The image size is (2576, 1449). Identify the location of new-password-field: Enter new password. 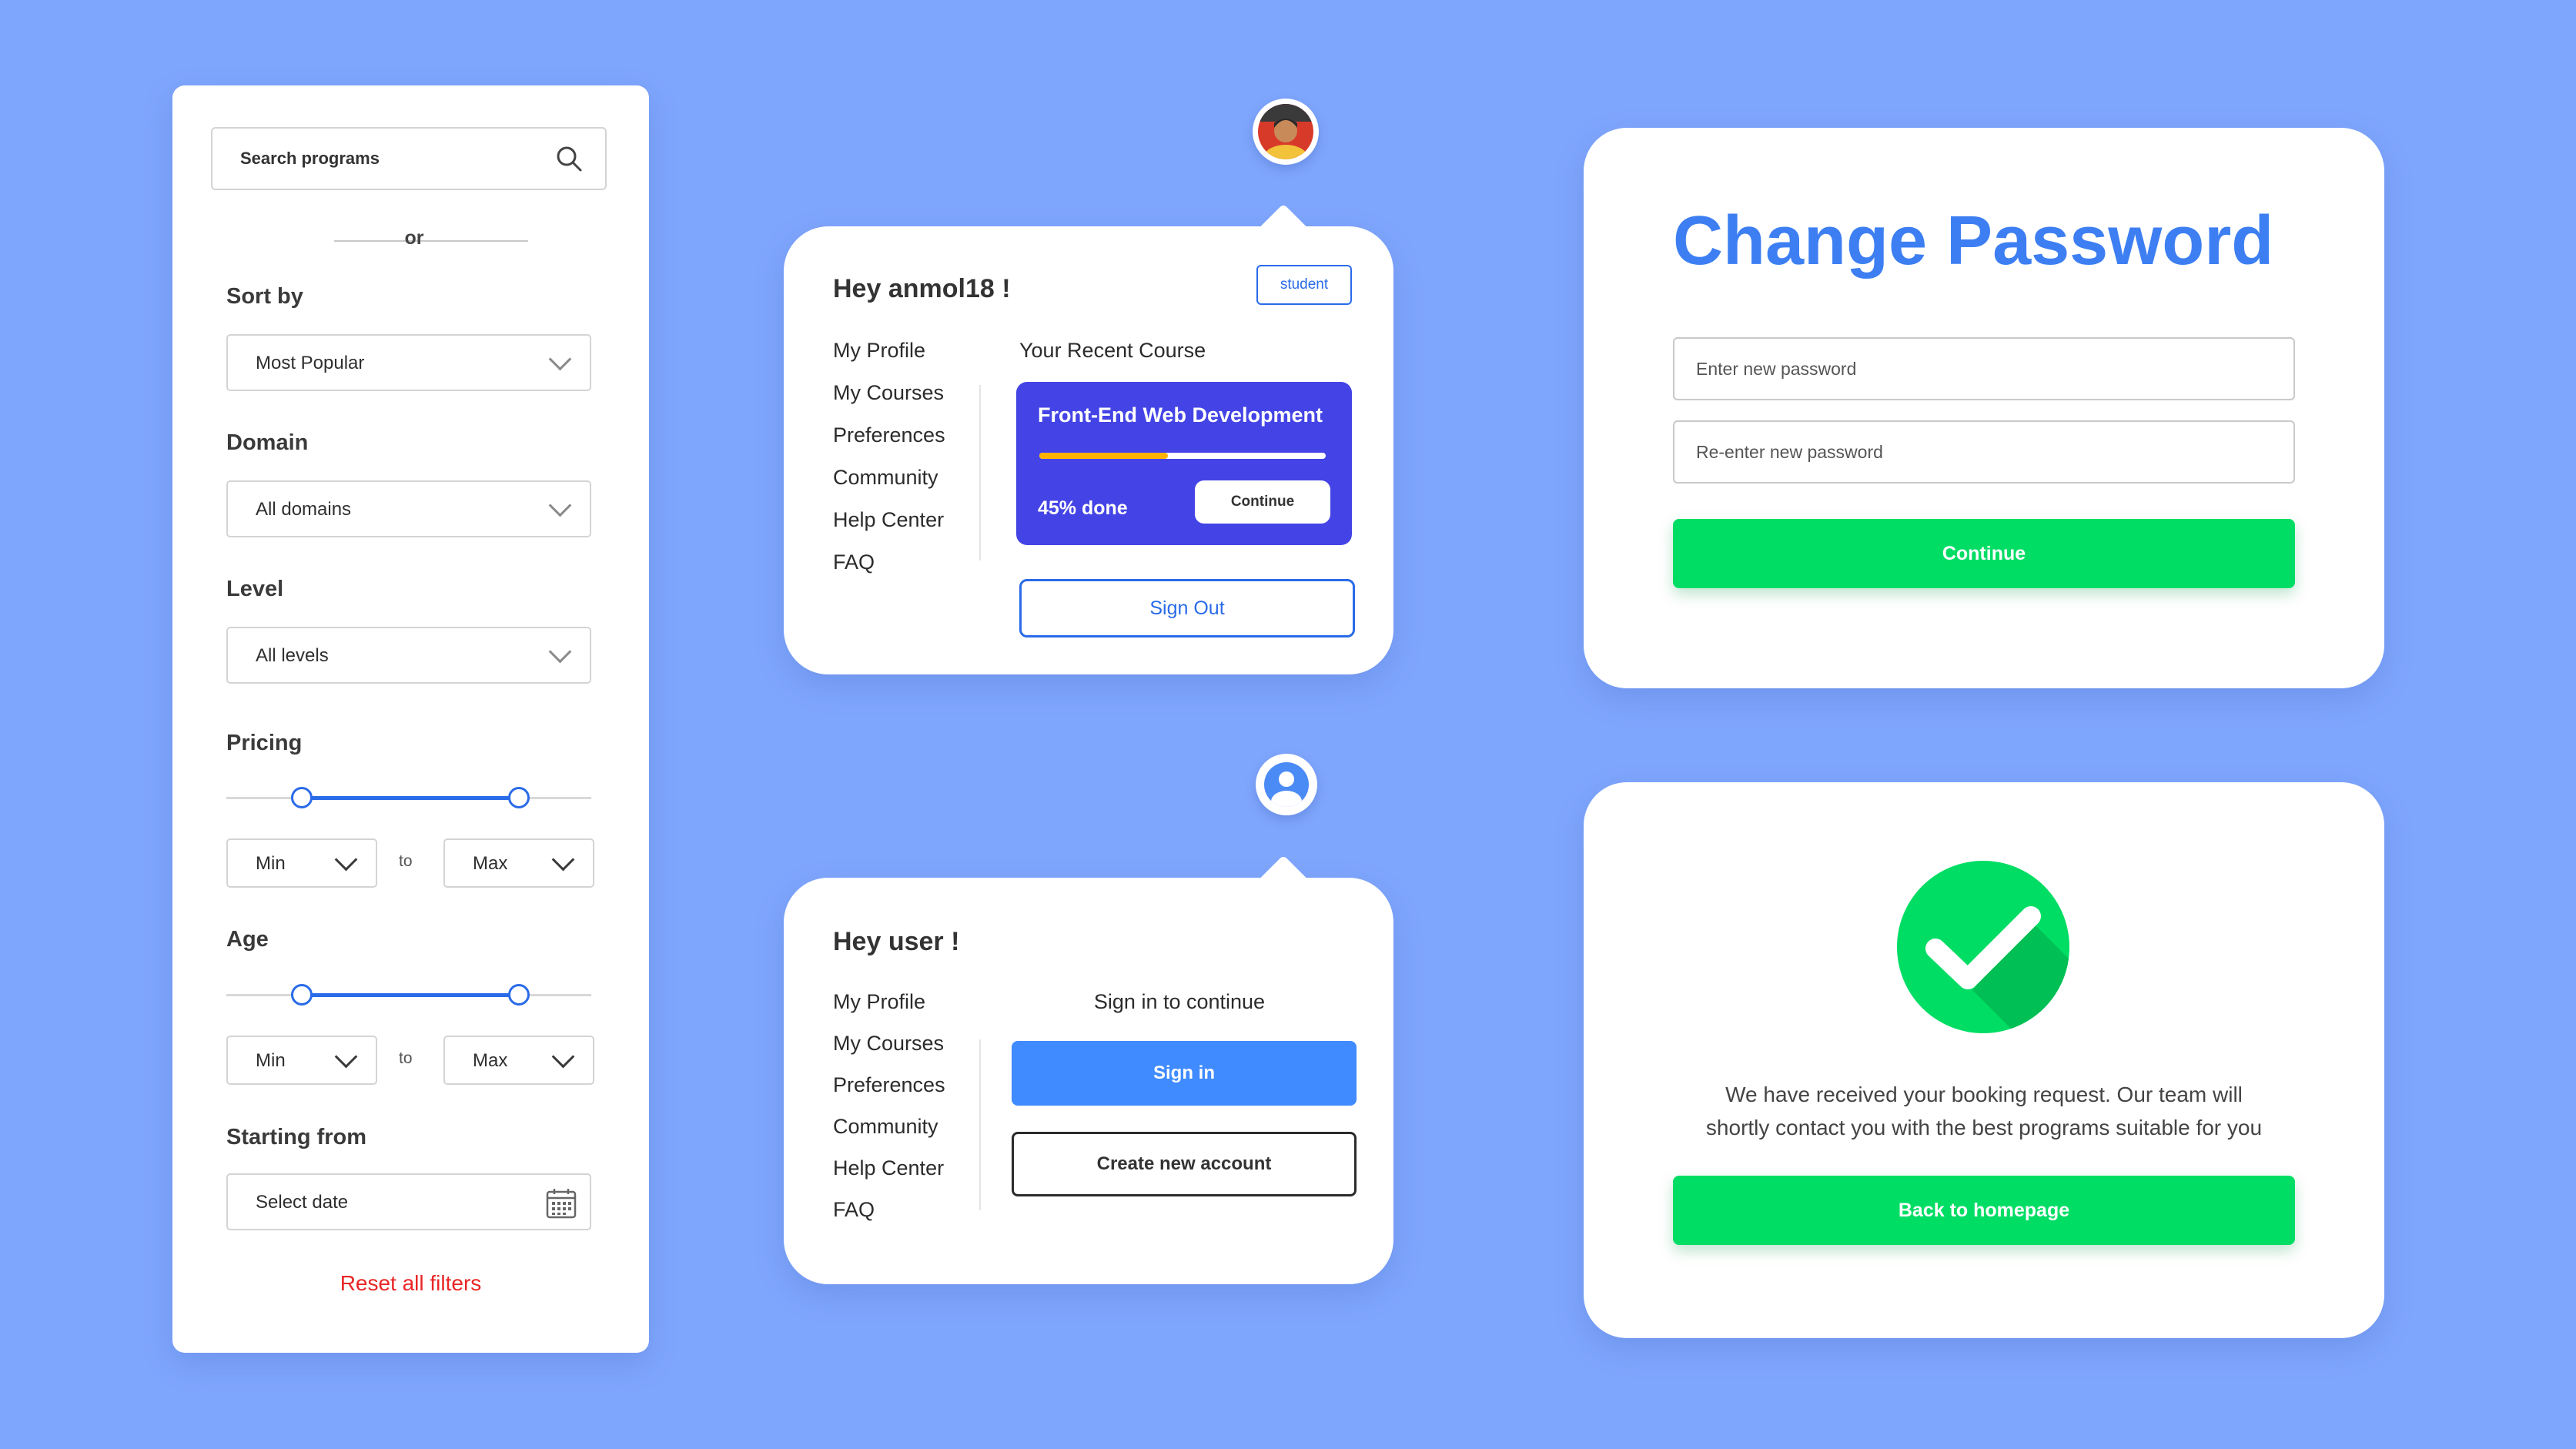
(1984, 368).